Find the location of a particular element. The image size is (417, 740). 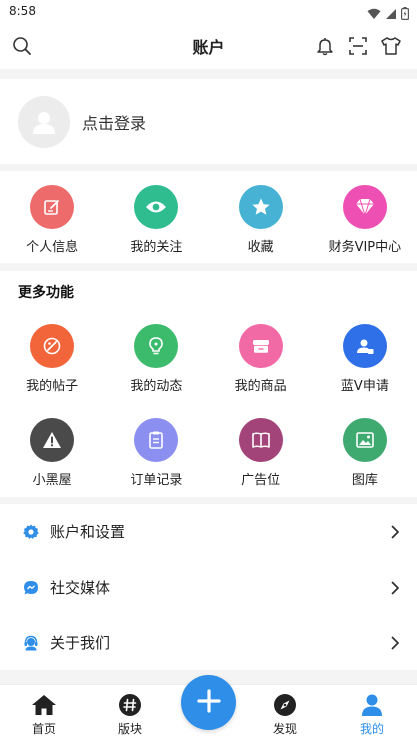

goods-icon is located at coordinates (260, 346).